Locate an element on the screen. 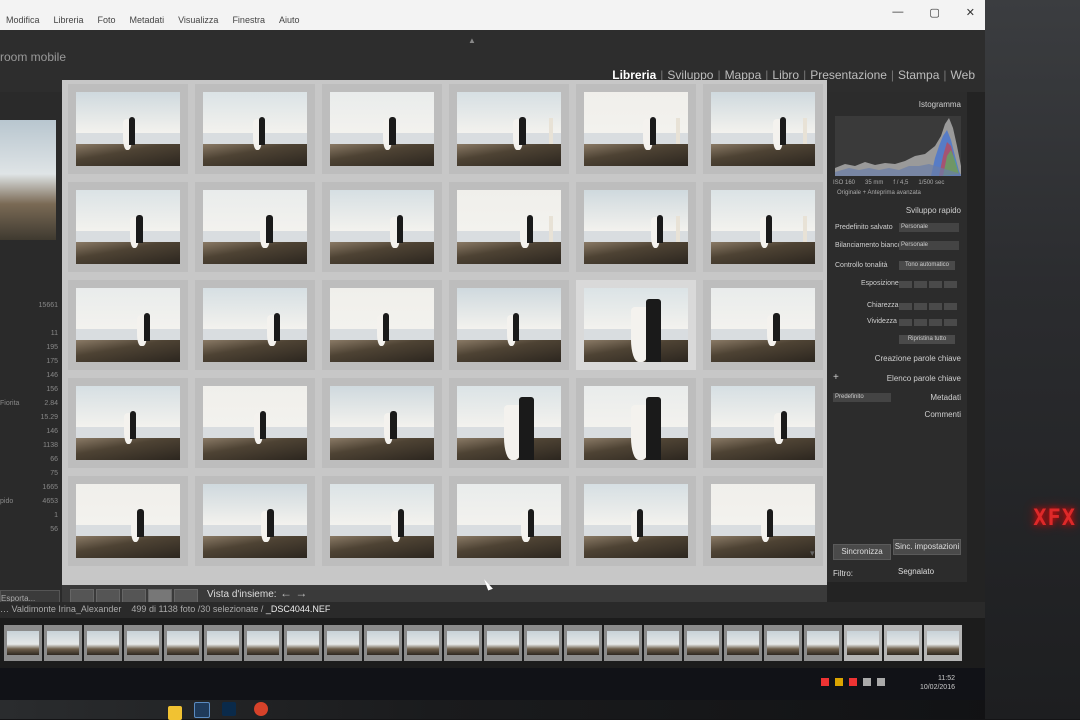 The width and height of the screenshot is (1080, 720). system-clock: 11:52 10/02/2016 is located at coordinates (937, 683).